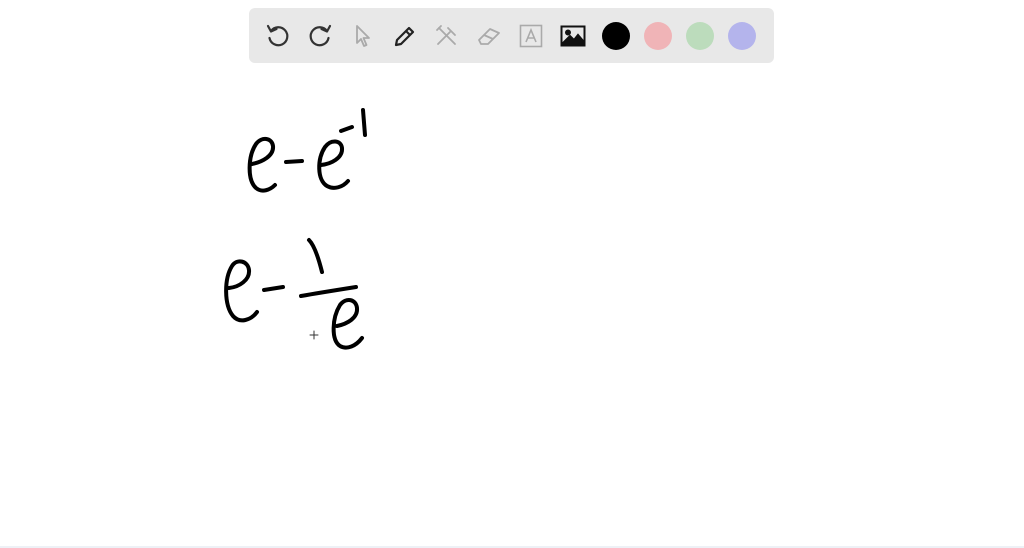 The width and height of the screenshot is (1024, 548). Describe the element at coordinates (314, 335) in the screenshot. I see `crosshair-cursor-icon` at that location.